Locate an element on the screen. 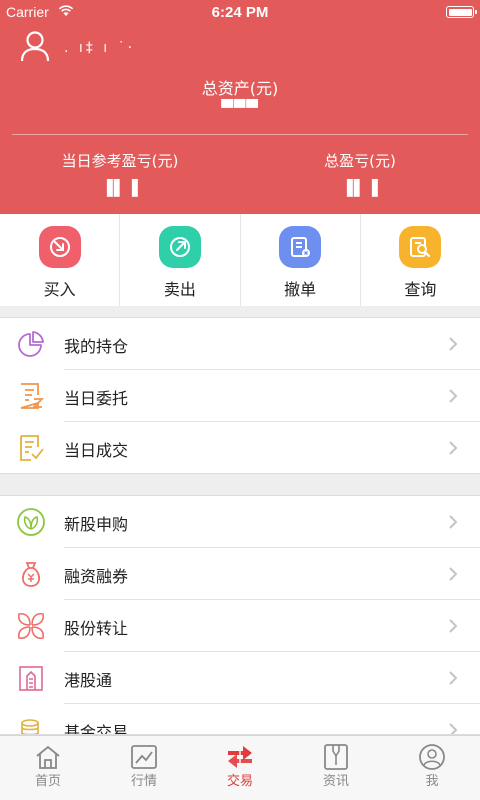 This screenshot has width=480, height=800. daily-pl-label: 当日参考盈亏(元) is located at coordinates (120, 161).